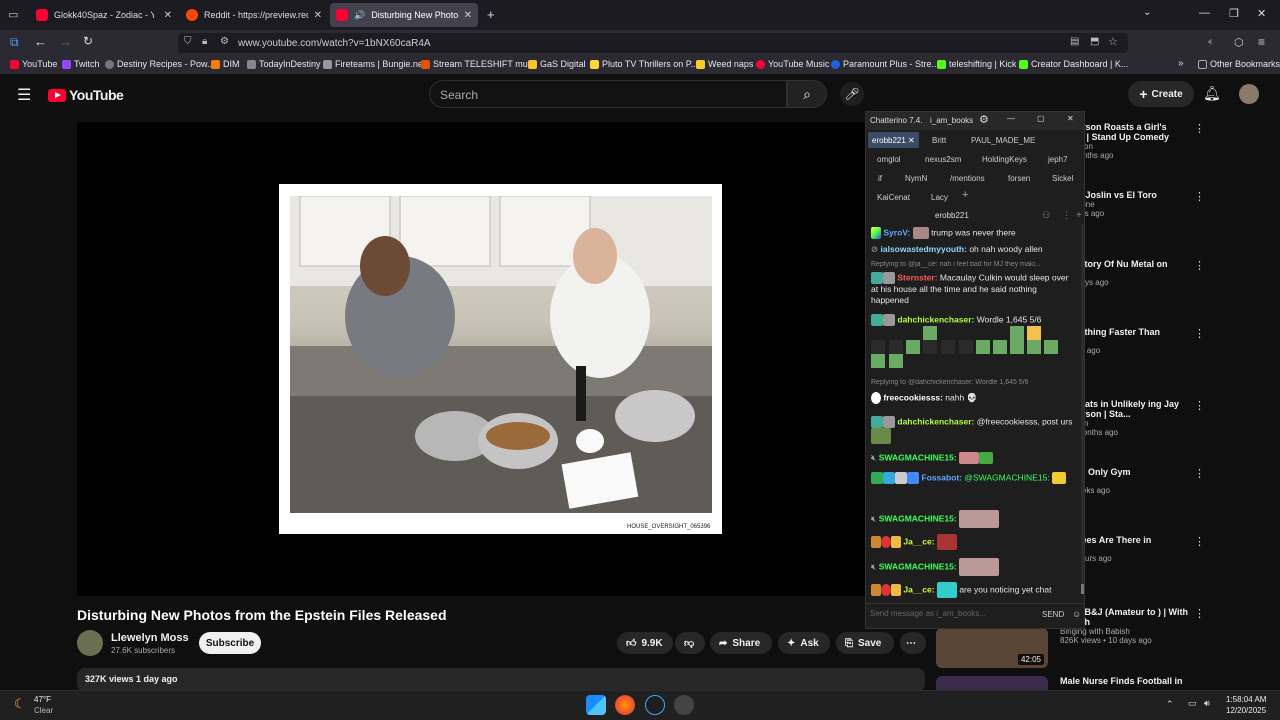  I want to click on like-button: 👍︎ 9.9K, so click(645, 643).